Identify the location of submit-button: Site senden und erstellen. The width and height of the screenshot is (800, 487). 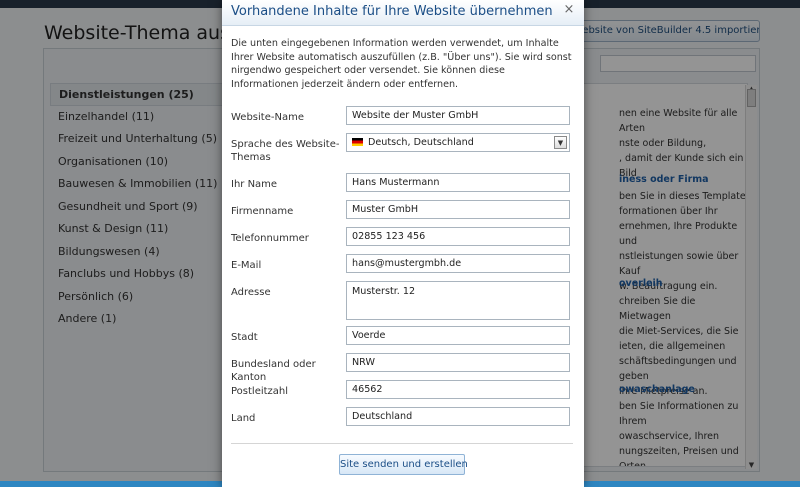
(403, 464).